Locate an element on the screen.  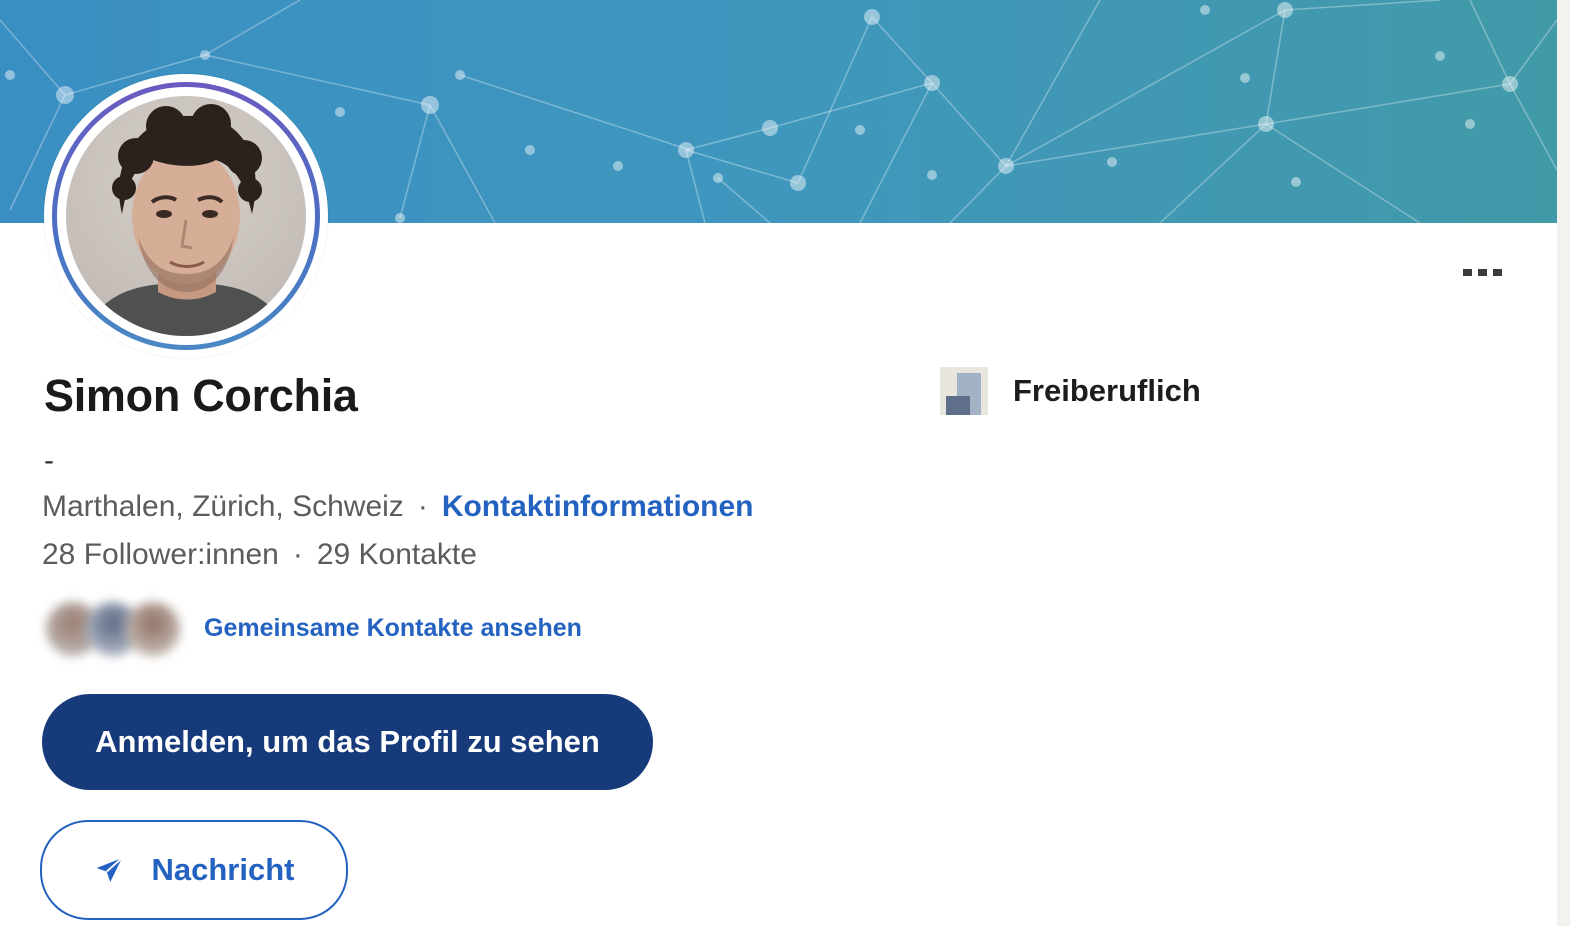
profile-headline: - is located at coordinates (49, 460).